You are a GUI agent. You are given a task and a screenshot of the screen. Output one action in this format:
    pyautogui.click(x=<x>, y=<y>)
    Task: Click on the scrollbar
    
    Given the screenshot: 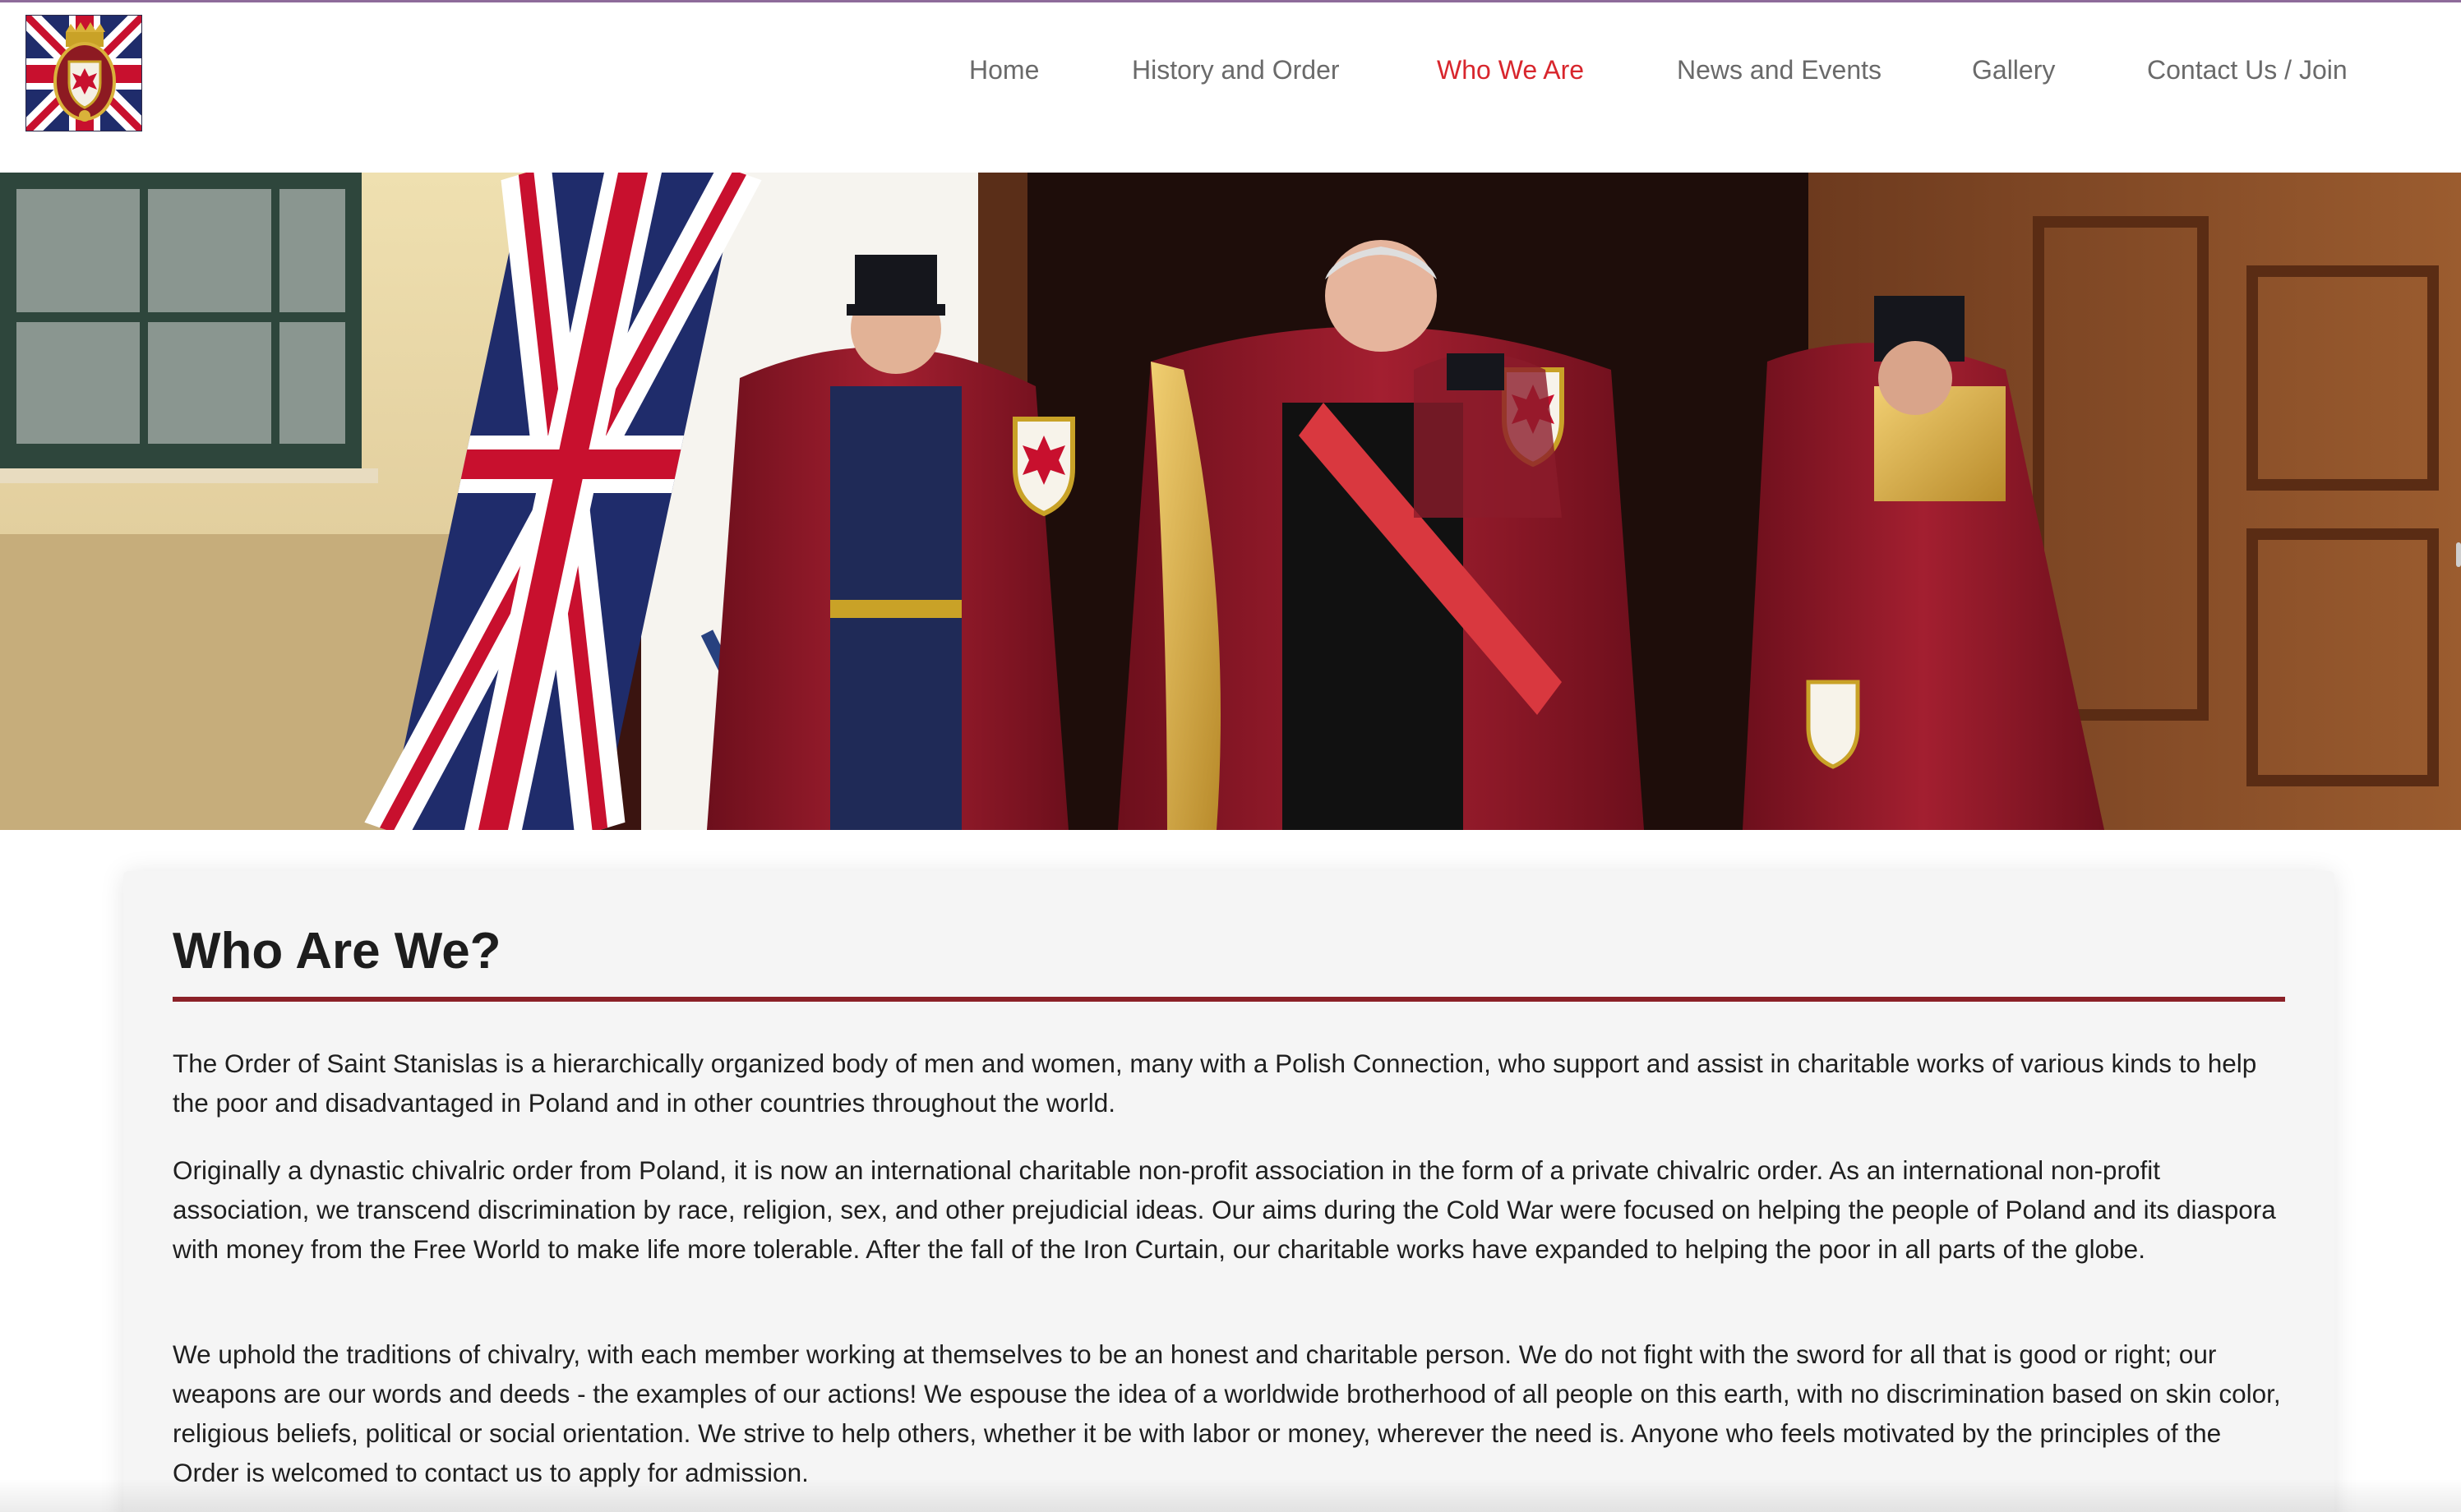 What is the action you would take?
    pyautogui.click(x=2458, y=554)
    